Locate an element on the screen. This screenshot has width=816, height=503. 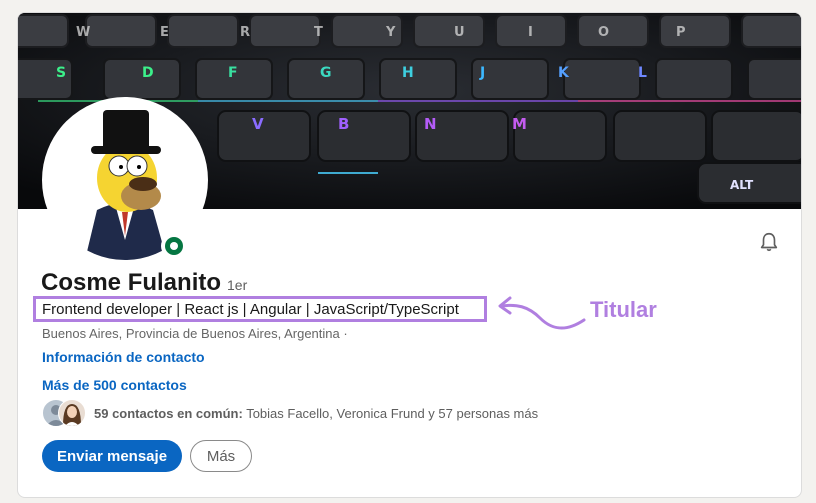
bell-icon is located at coordinates (769, 242).